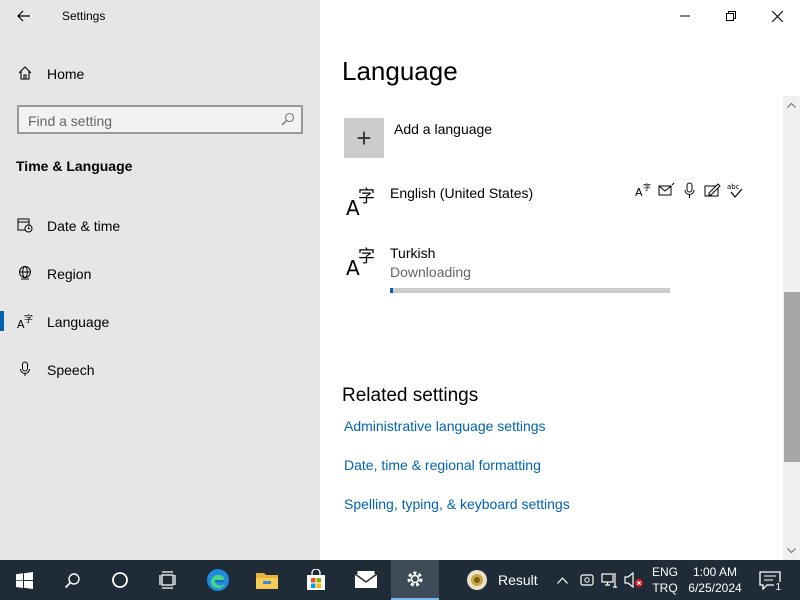 The image size is (800, 600). I want to click on network-tray-icon, so click(610, 580).